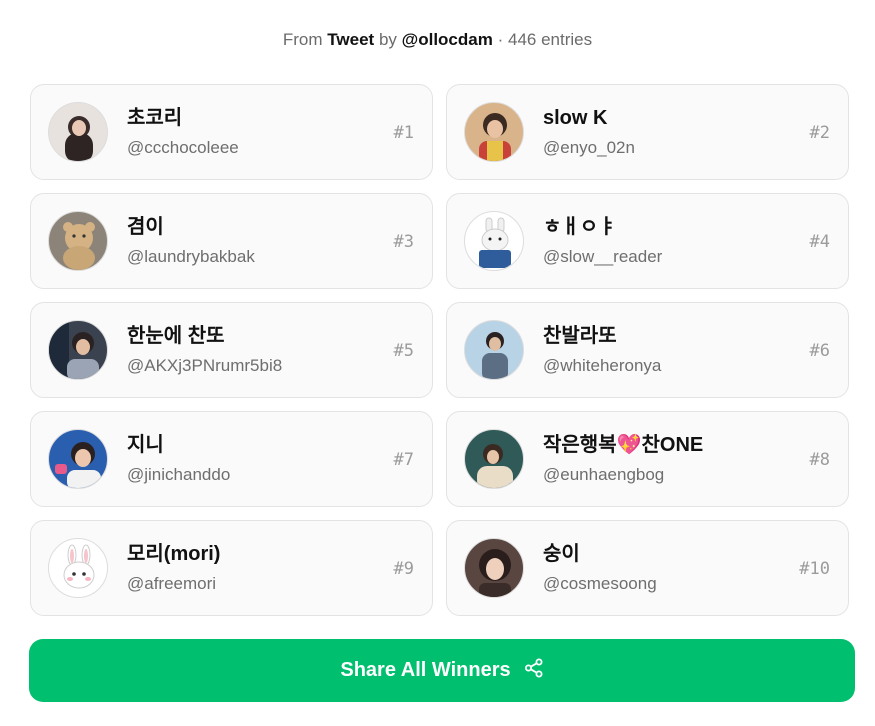 This screenshot has width=875, height=726. I want to click on winner-name: 숭이, so click(561, 554).